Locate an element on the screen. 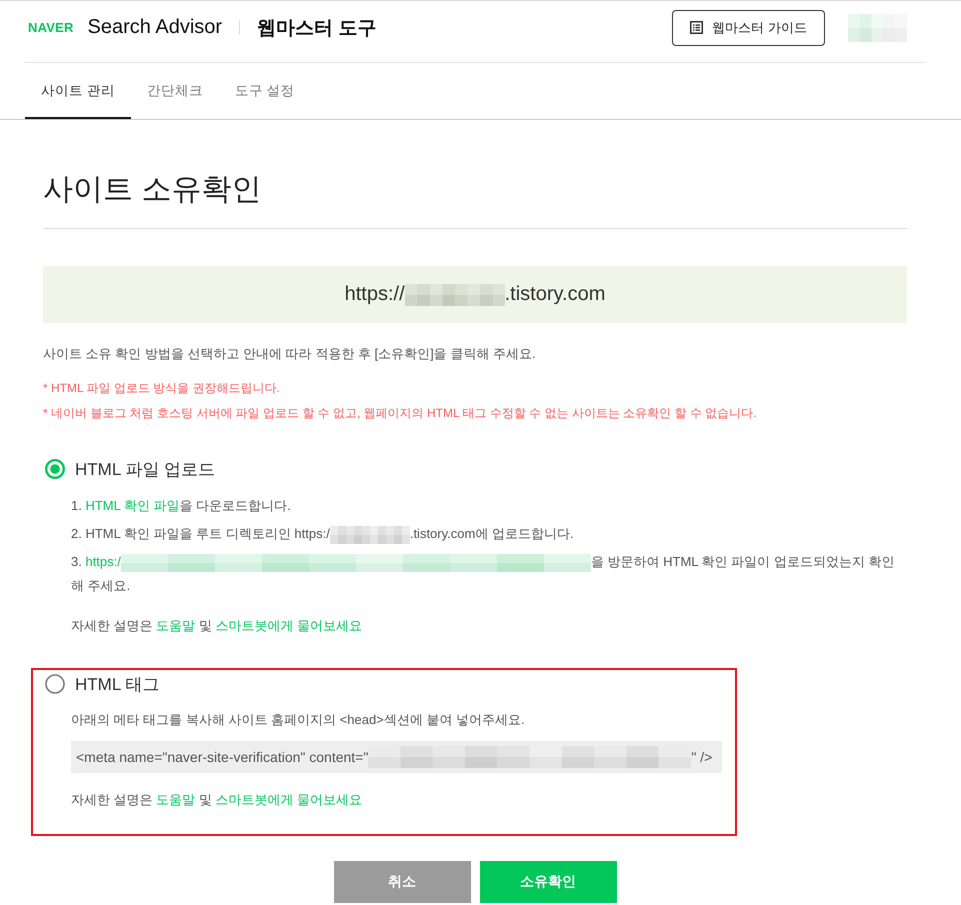  warning-note: * HTML 파일 업로드 방식을 권장해드립니다. is located at coordinates (162, 388).